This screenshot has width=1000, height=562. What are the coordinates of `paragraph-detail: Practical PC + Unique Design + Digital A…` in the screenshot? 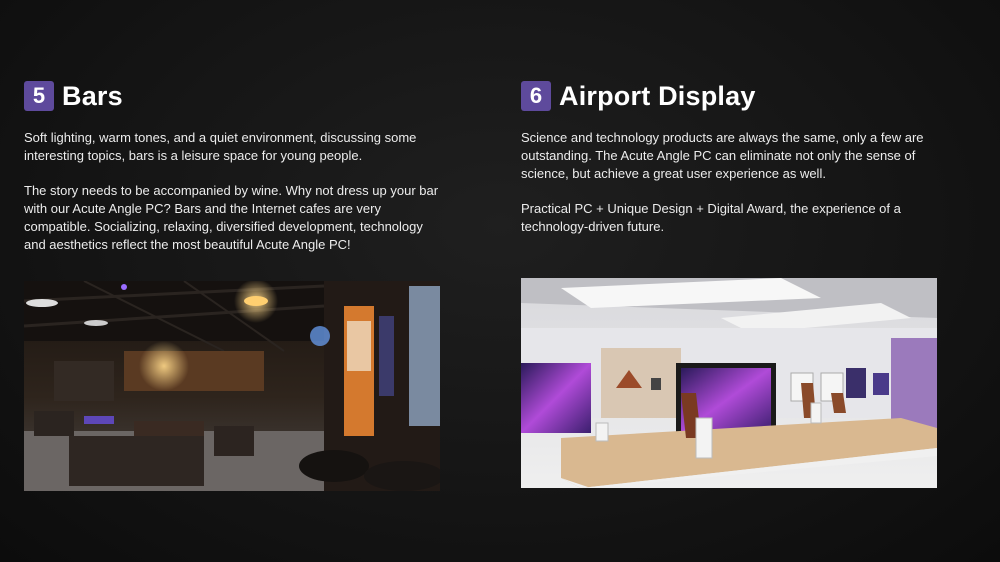 It's located at (711, 217).